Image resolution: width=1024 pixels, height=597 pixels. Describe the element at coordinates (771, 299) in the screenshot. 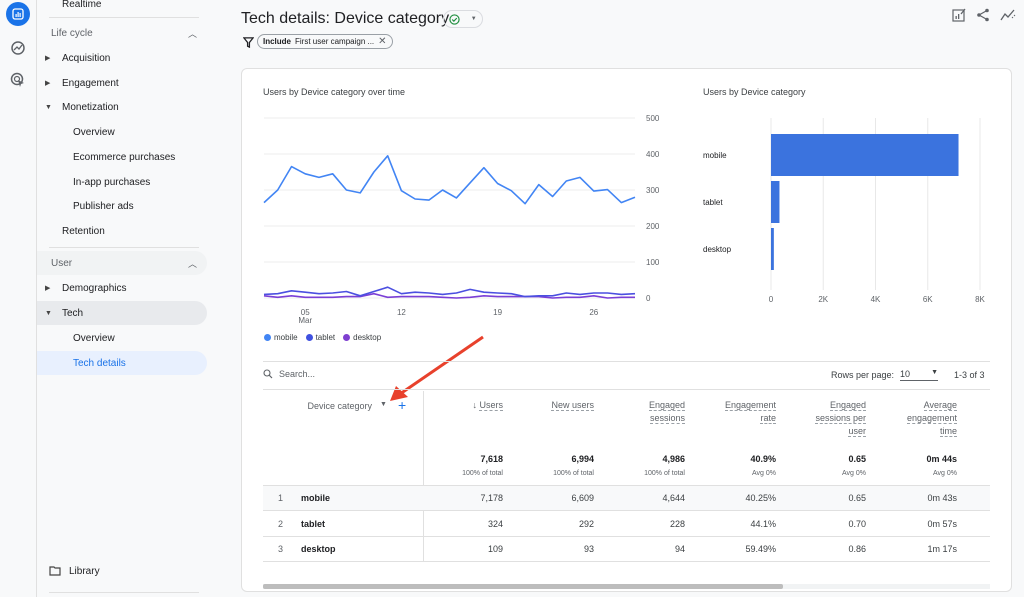

I see `x-tick-label: 0` at that location.